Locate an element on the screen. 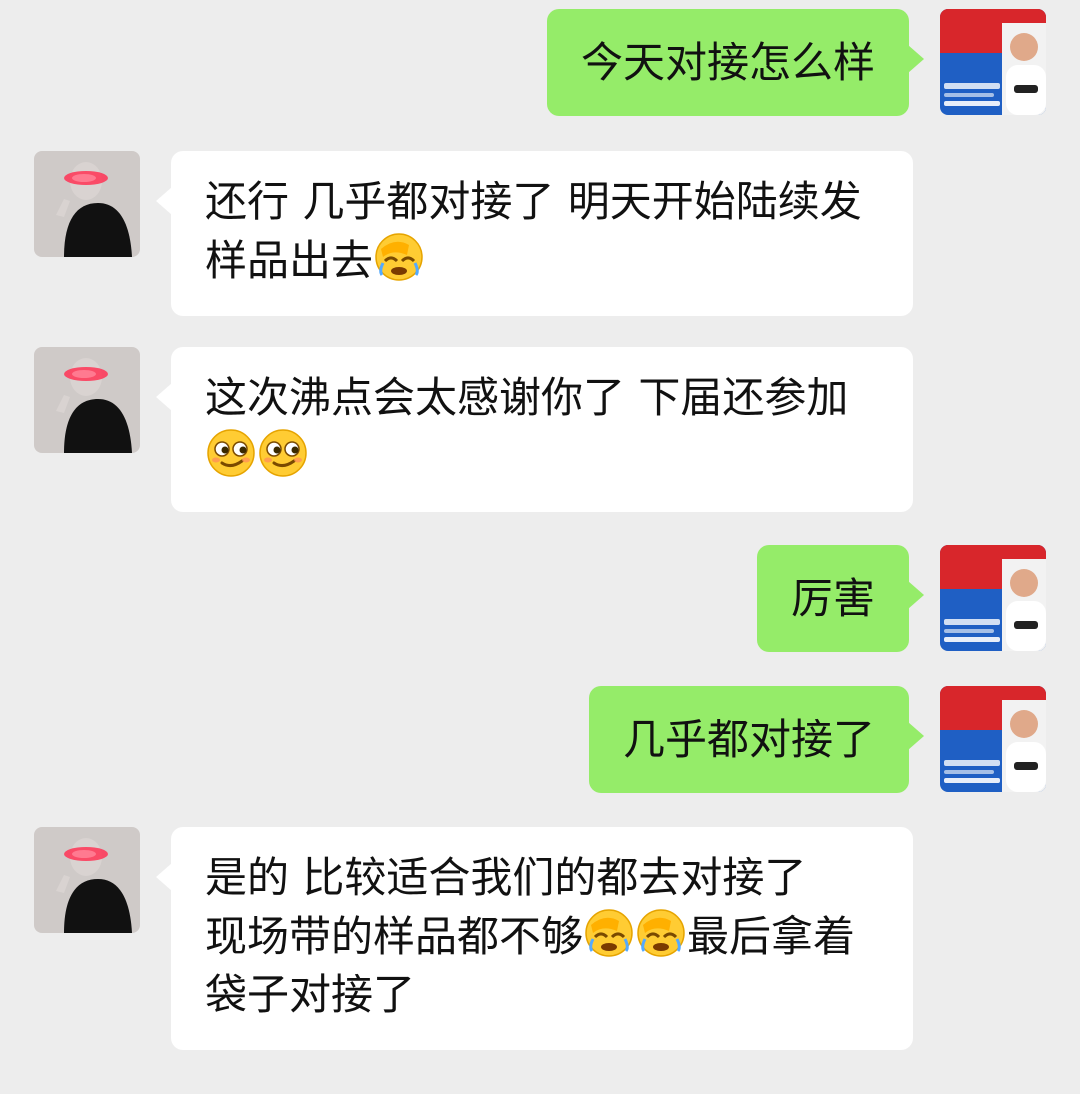  message-text-line: 是的 比较适合我们的都去对接了 is located at coordinates (506, 877).